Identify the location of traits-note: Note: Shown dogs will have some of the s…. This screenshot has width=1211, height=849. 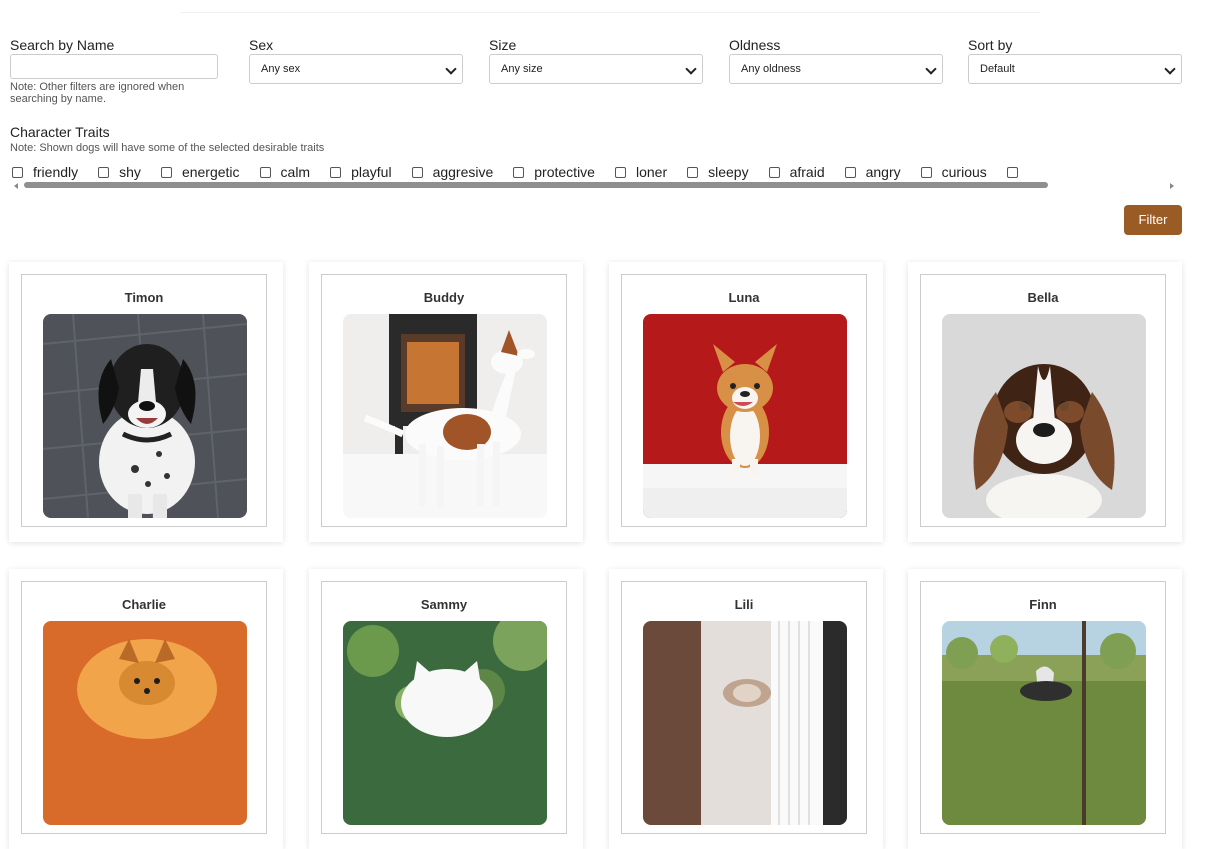
(167, 148).